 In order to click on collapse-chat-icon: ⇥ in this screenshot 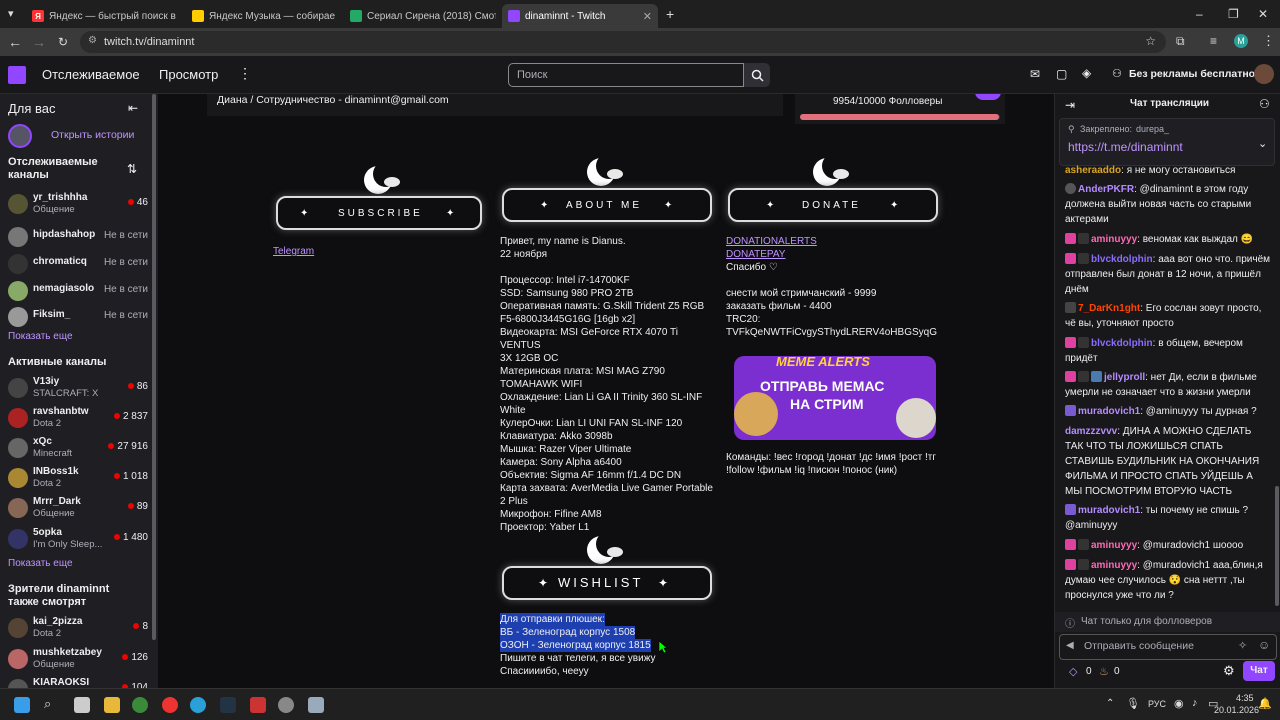, I will do `click(1070, 105)`.